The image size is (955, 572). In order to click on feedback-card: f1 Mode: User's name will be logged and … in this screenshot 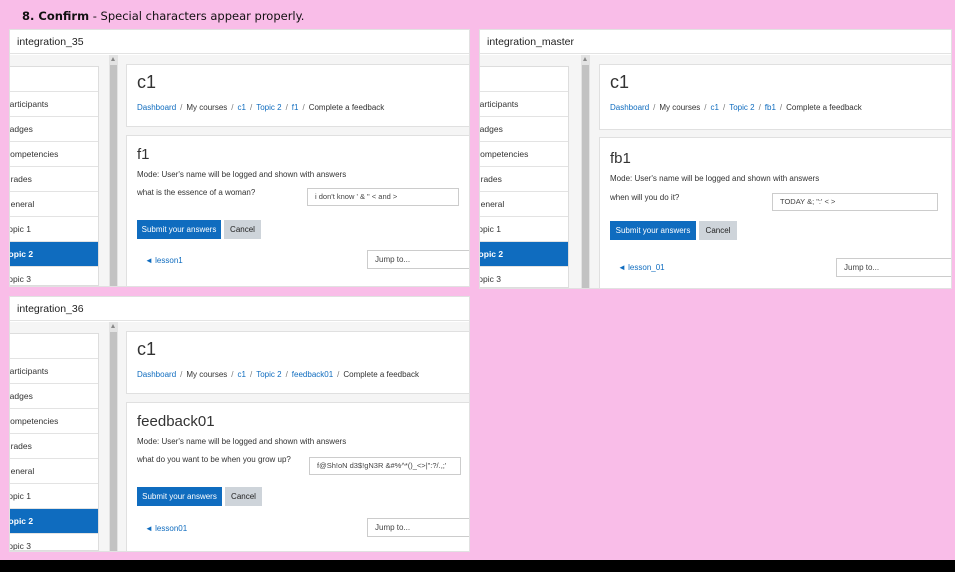, I will do `click(297, 210)`.